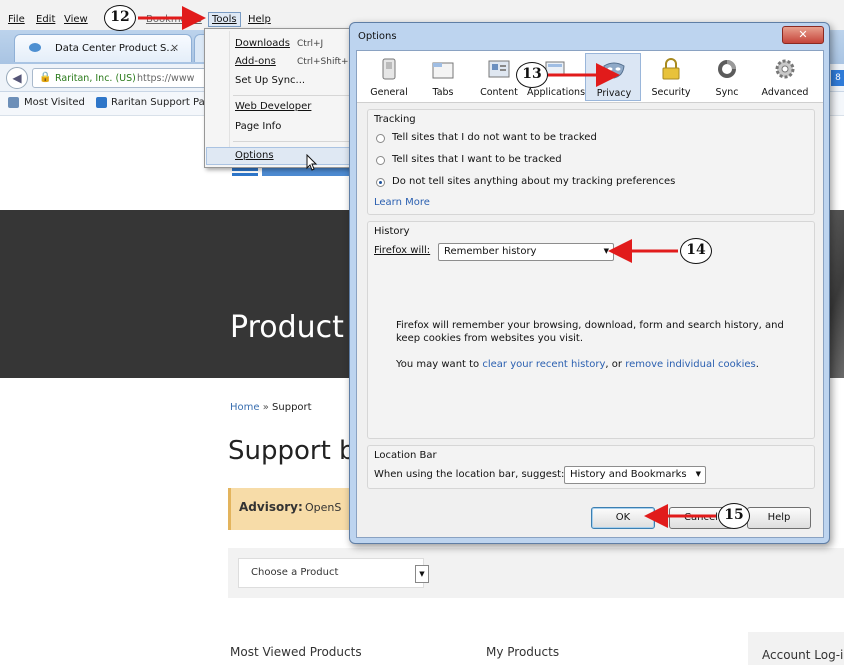 This screenshot has width=844, height=665. What do you see at coordinates (161, 102) in the screenshot?
I see `bookmark-raritan-support: Raritan Support Pag` at bounding box center [161, 102].